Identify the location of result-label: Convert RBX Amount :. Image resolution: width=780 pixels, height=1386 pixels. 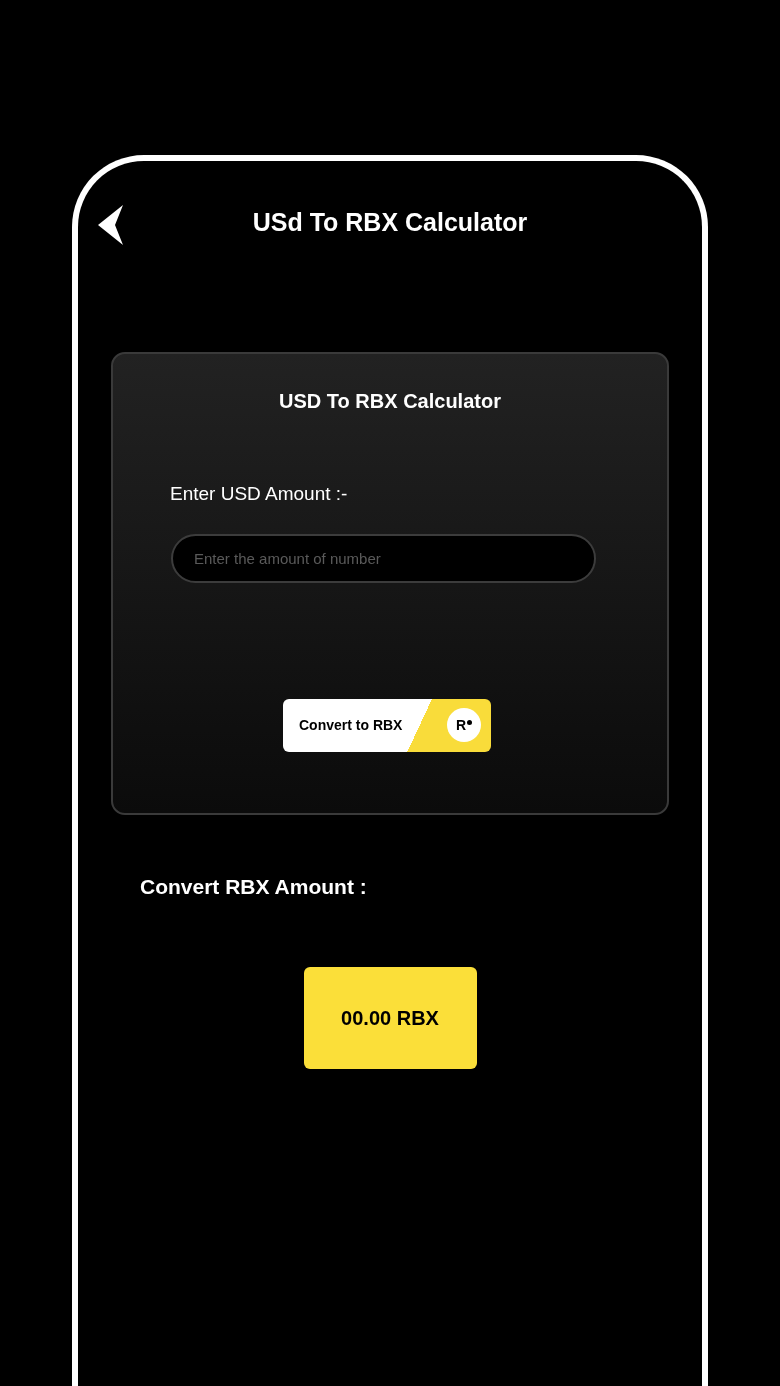
(254, 887).